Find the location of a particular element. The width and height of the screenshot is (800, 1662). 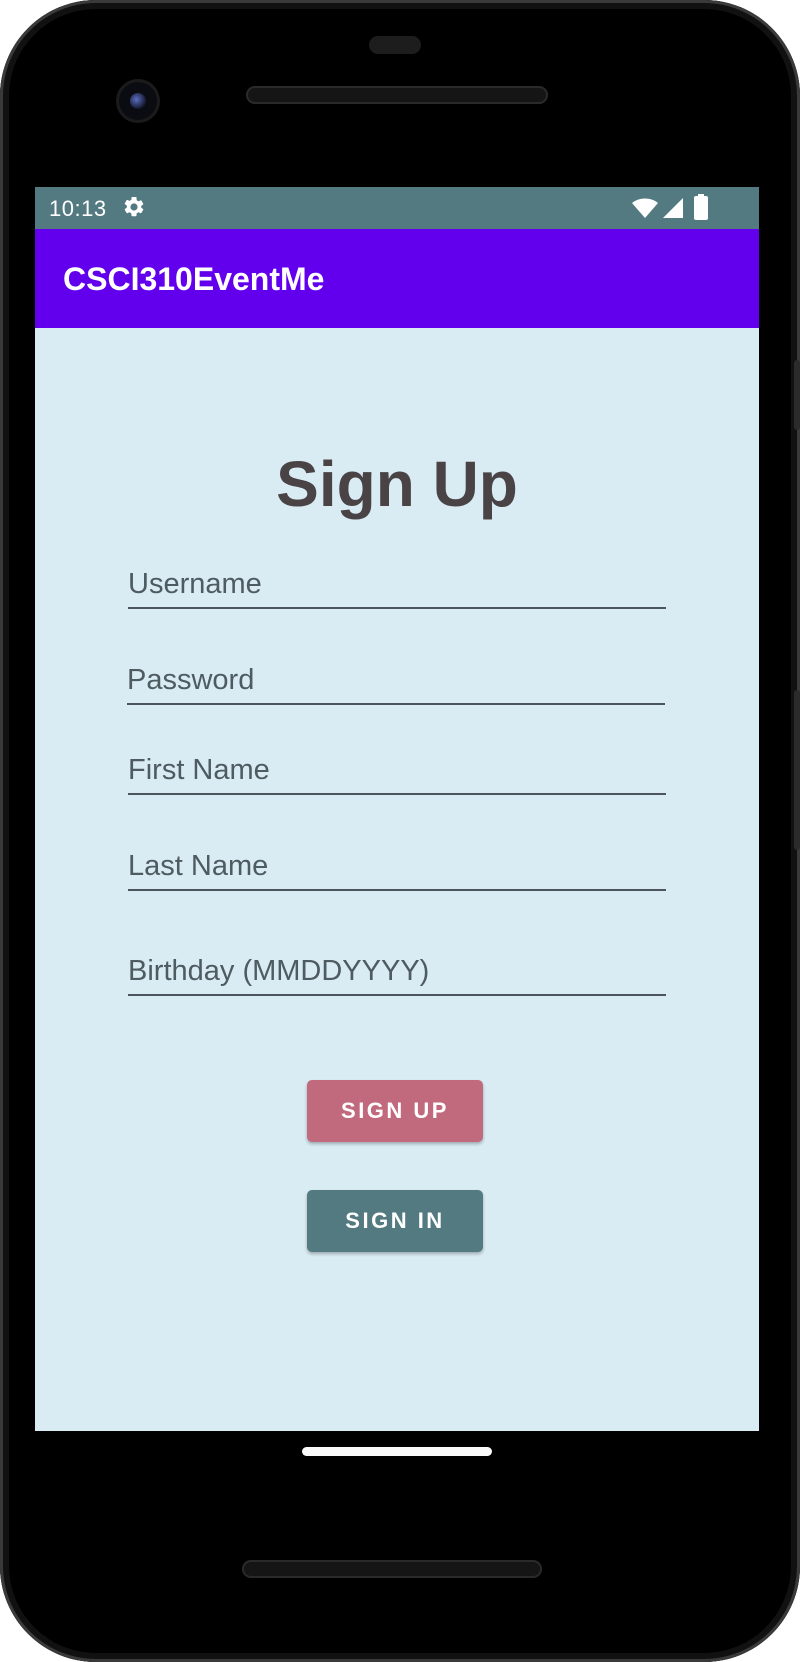

home-gesture-bar is located at coordinates (397, 1451).